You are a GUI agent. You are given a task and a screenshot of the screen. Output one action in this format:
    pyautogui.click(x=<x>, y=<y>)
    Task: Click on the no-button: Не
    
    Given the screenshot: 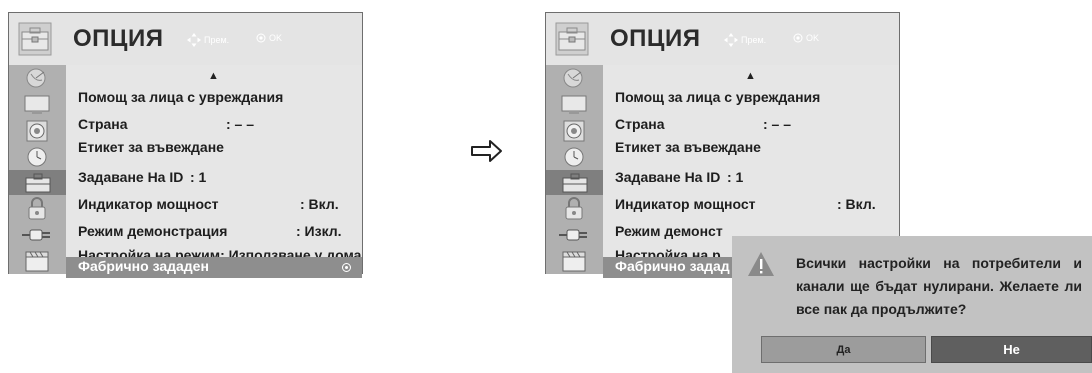 What is the action you would take?
    pyautogui.click(x=1011, y=349)
    